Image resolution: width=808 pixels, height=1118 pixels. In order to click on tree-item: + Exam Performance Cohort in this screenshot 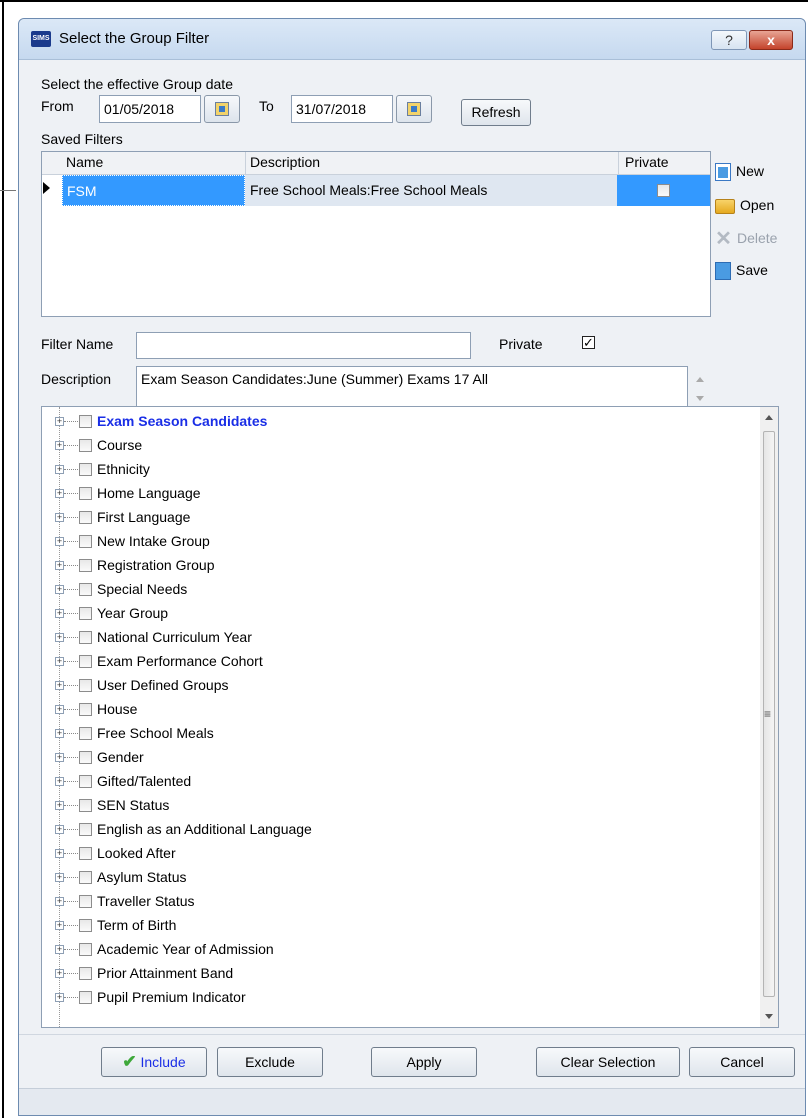, I will do `click(402, 663)`.